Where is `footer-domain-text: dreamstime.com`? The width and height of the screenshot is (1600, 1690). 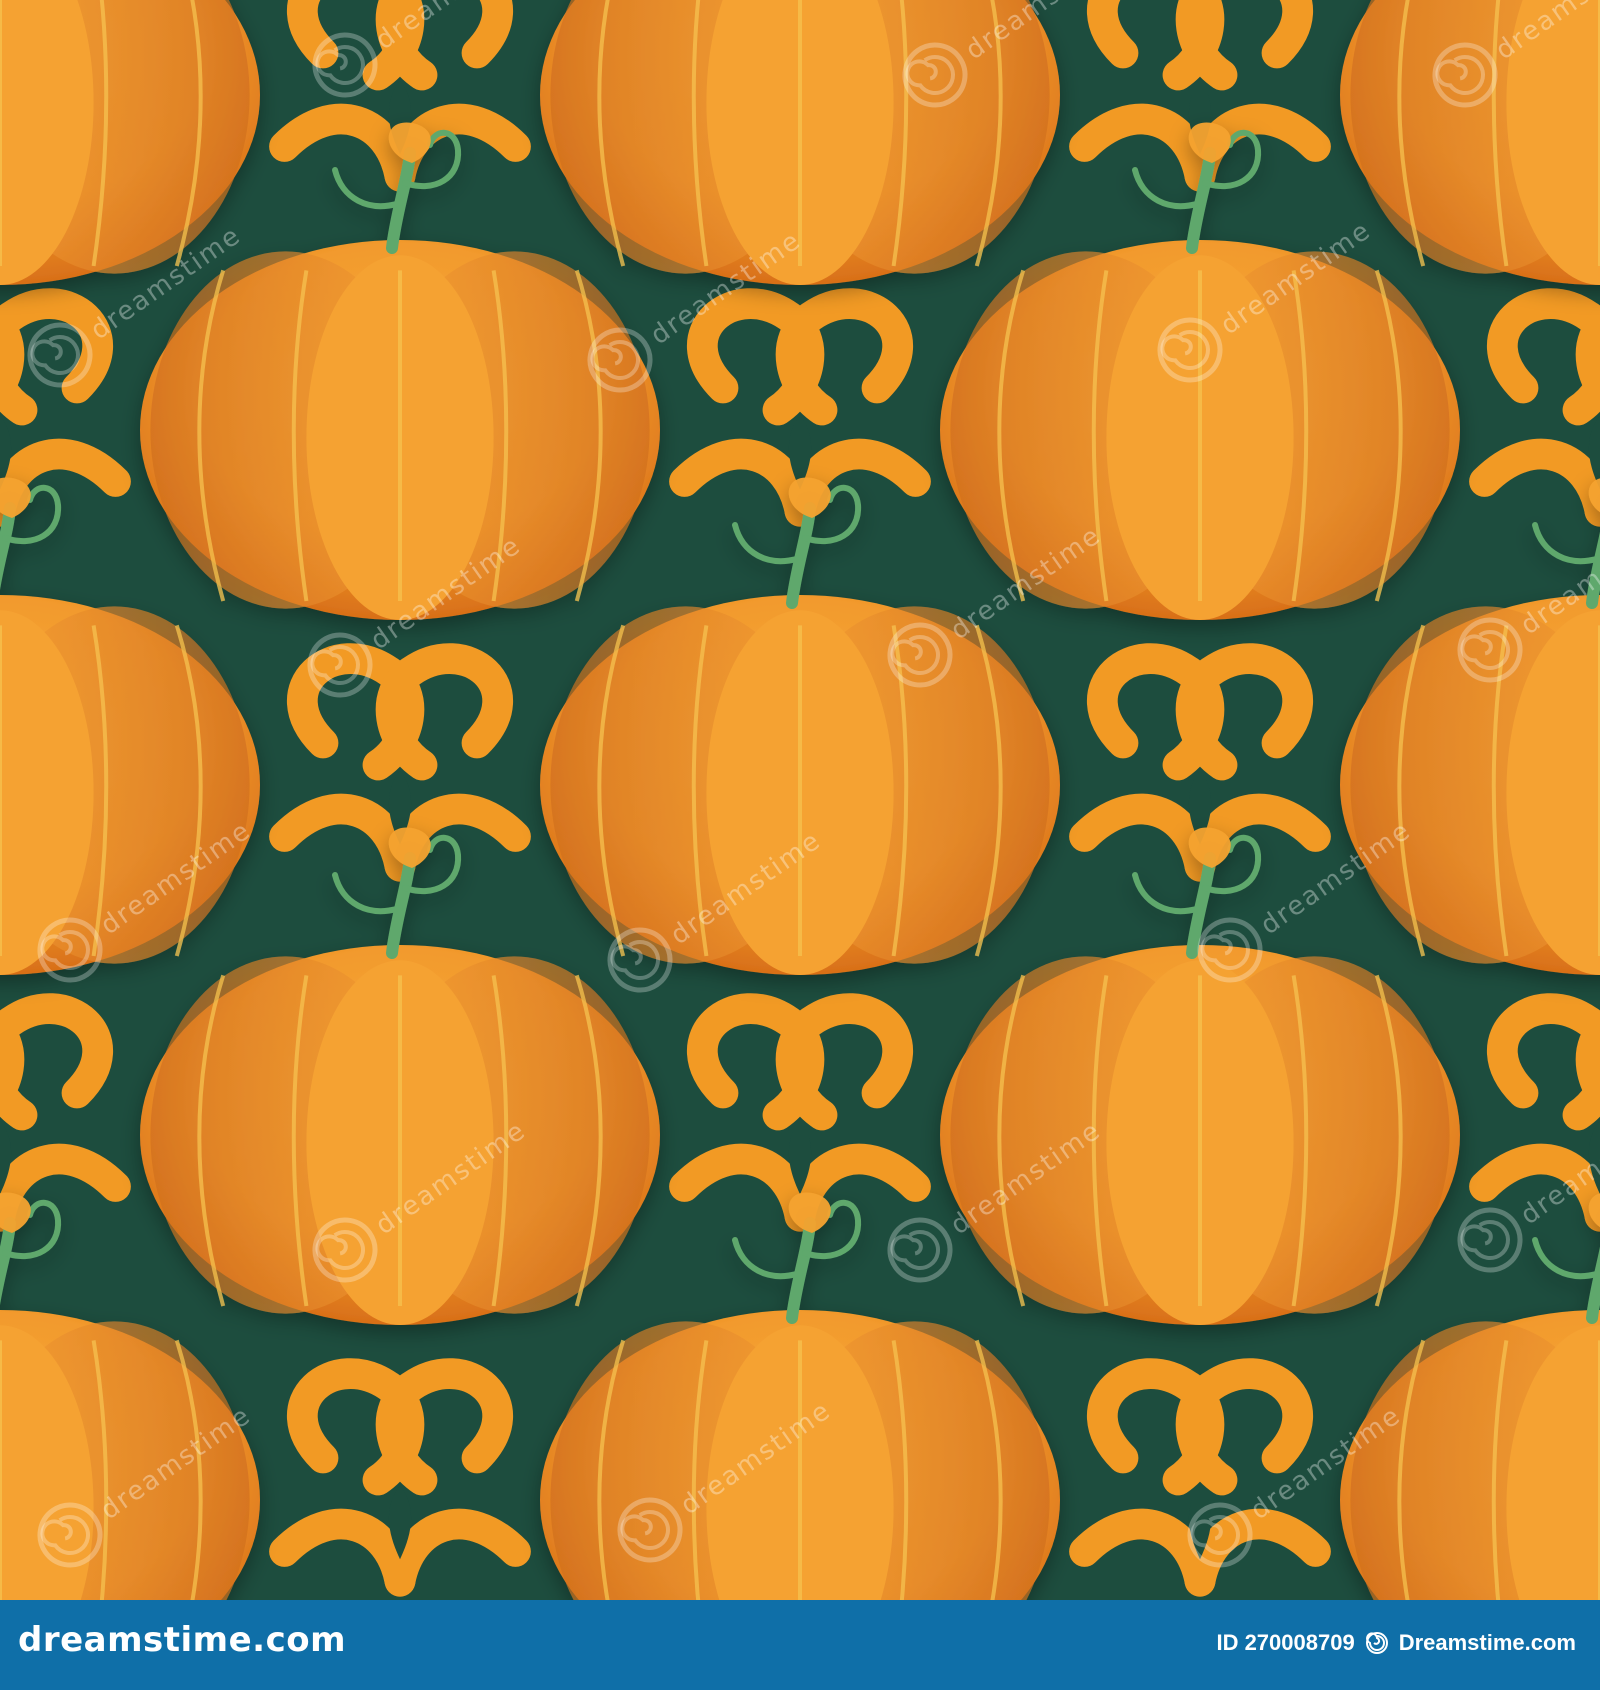
footer-domain-text: dreamstime.com is located at coordinates (182, 1640).